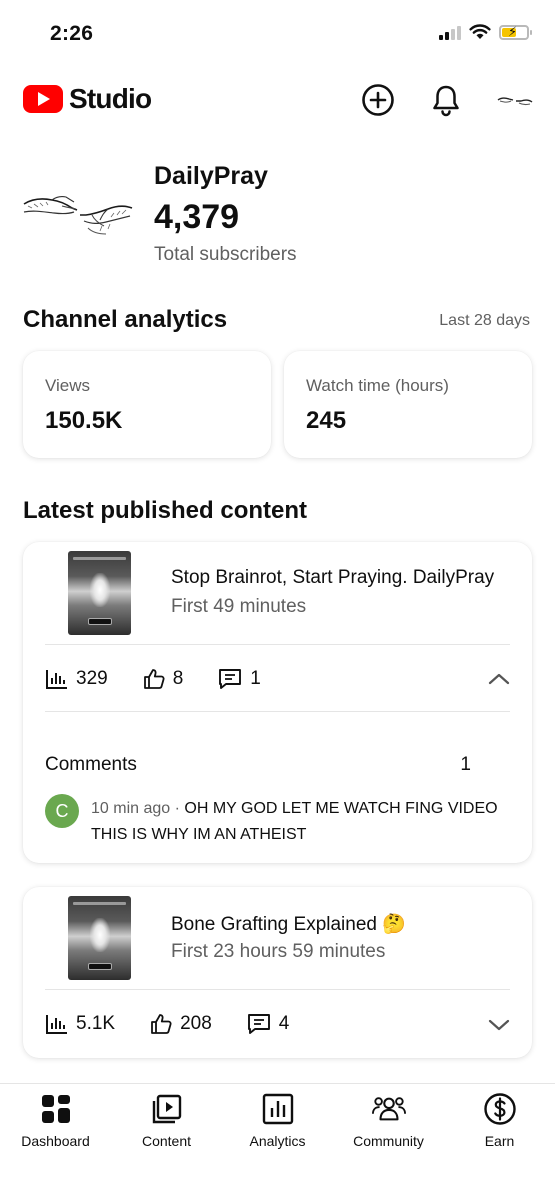 This screenshot has height=1200, width=555. I want to click on chevron-down-icon, so click(499, 1025).